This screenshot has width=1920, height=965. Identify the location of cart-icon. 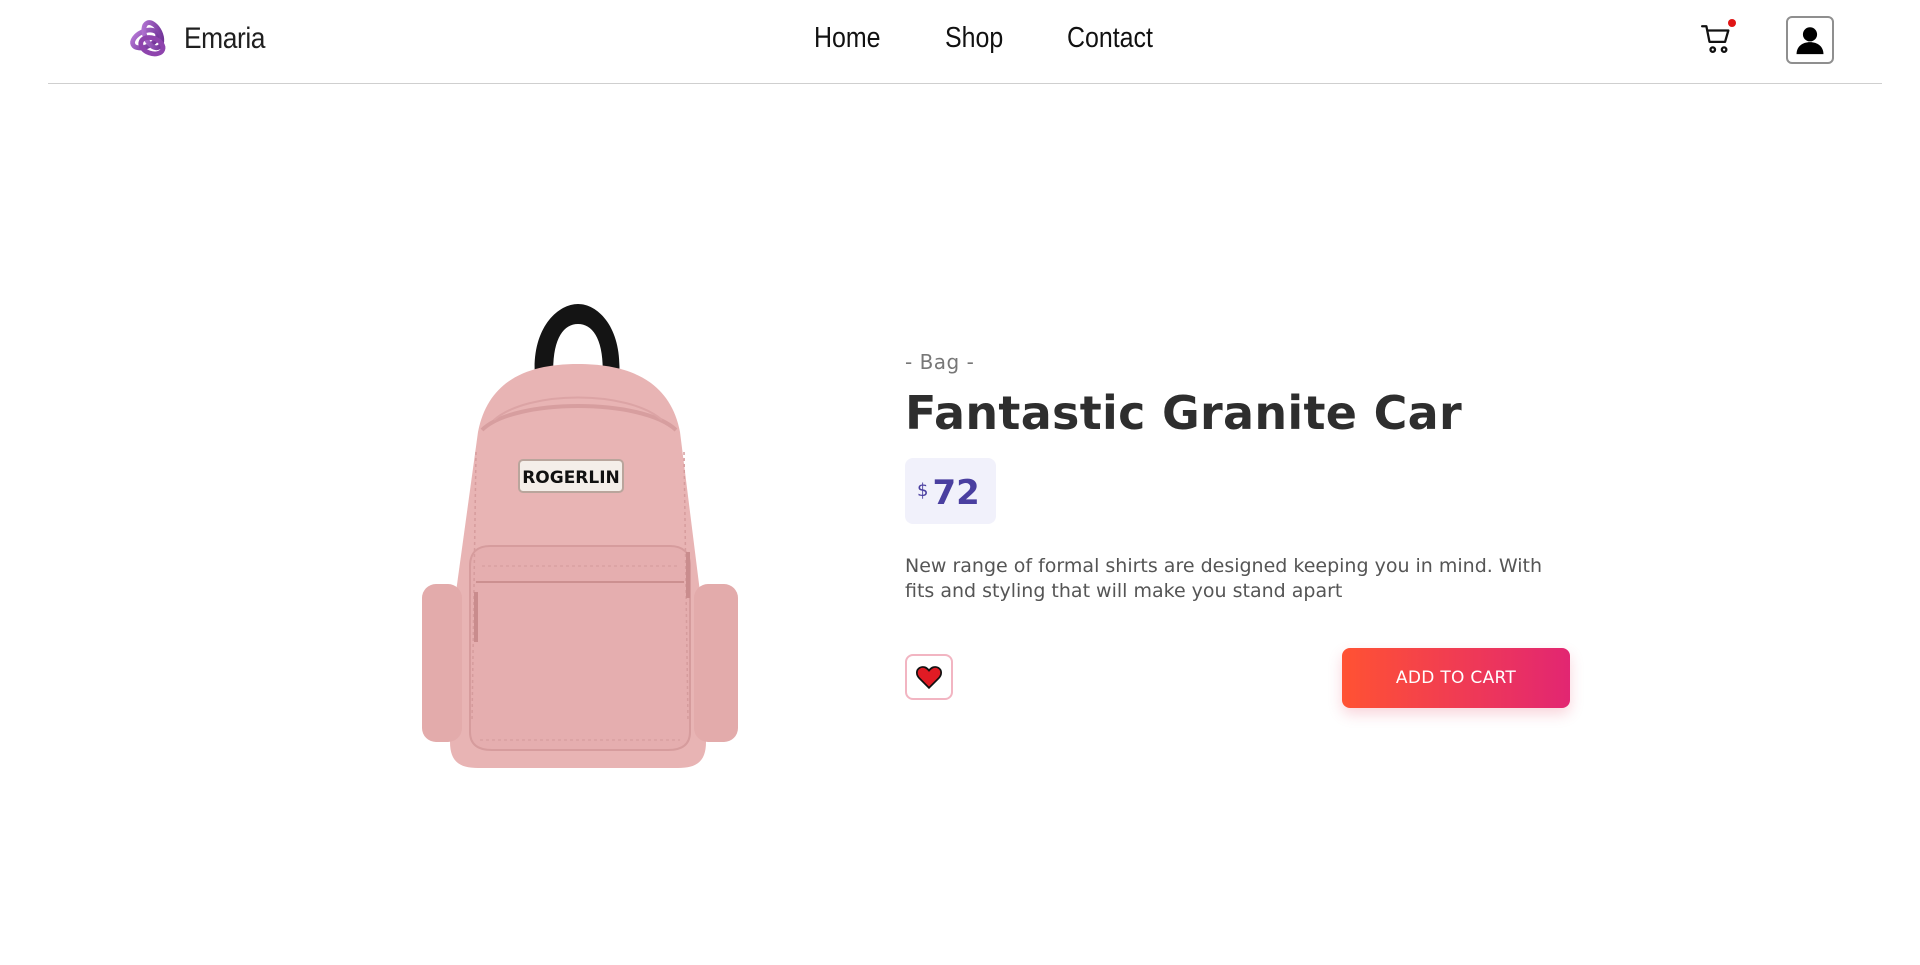
(1715, 39).